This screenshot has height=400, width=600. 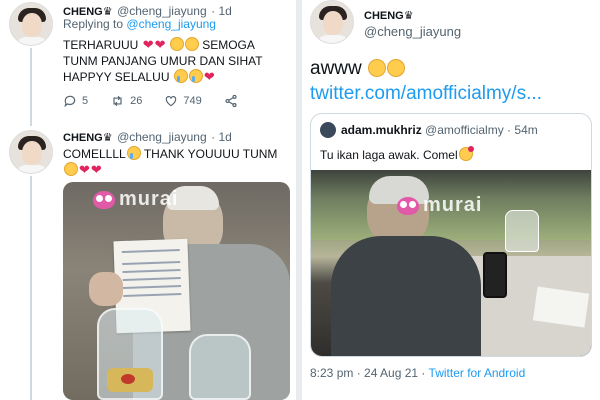 What do you see at coordinates (116, 77) in the screenshot?
I see `tweet-text-line: HAPPYY SELALUU` at bounding box center [116, 77].